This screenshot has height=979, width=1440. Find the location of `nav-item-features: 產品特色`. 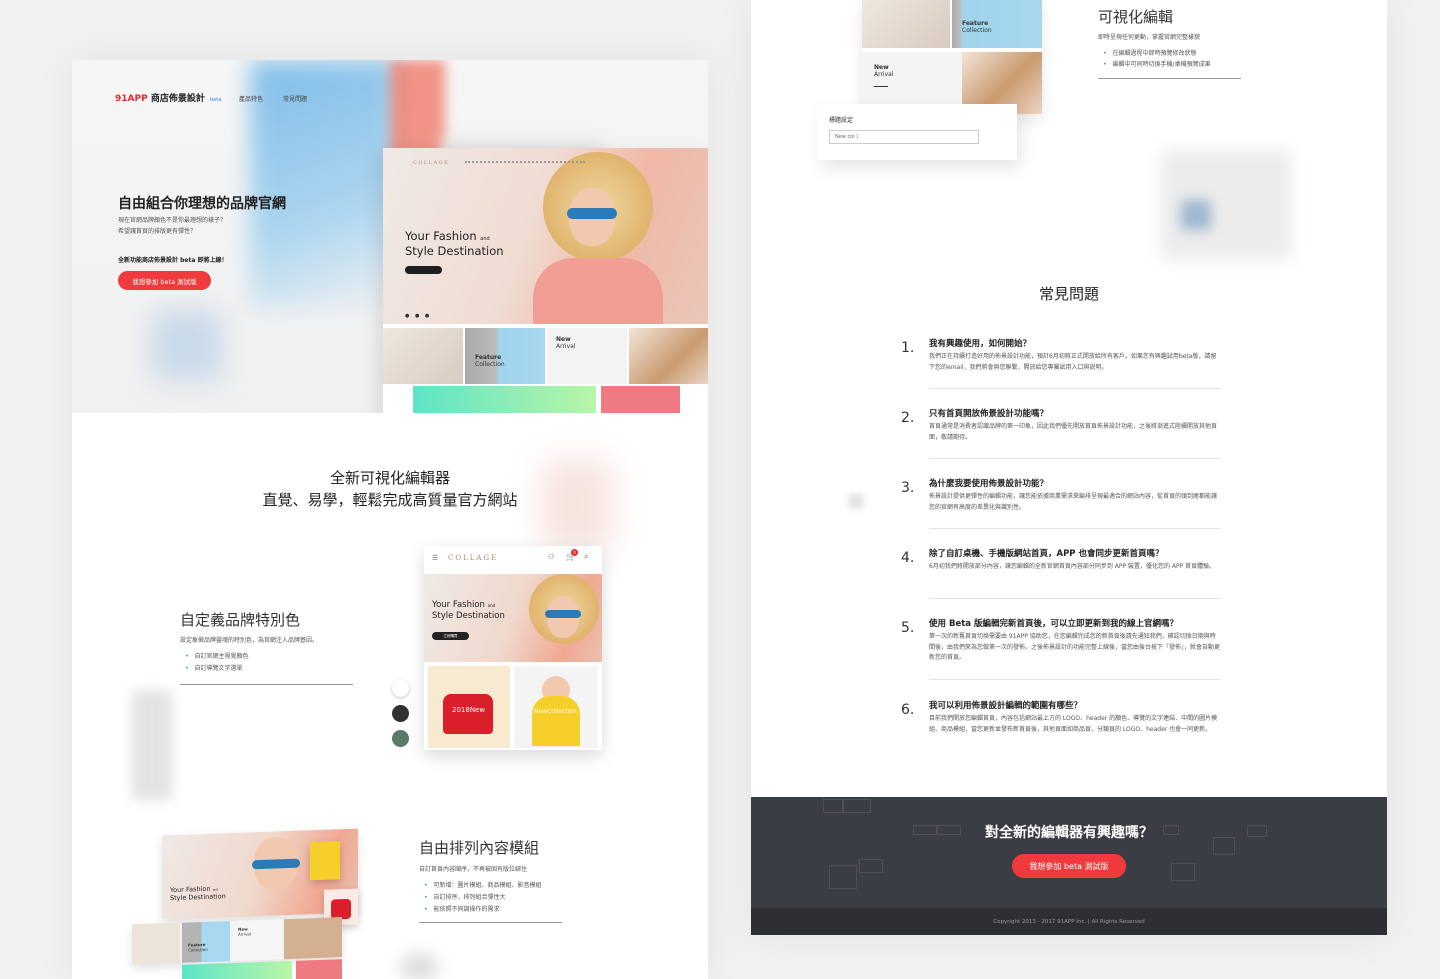

nav-item-features: 產品特色 is located at coordinates (251, 98).